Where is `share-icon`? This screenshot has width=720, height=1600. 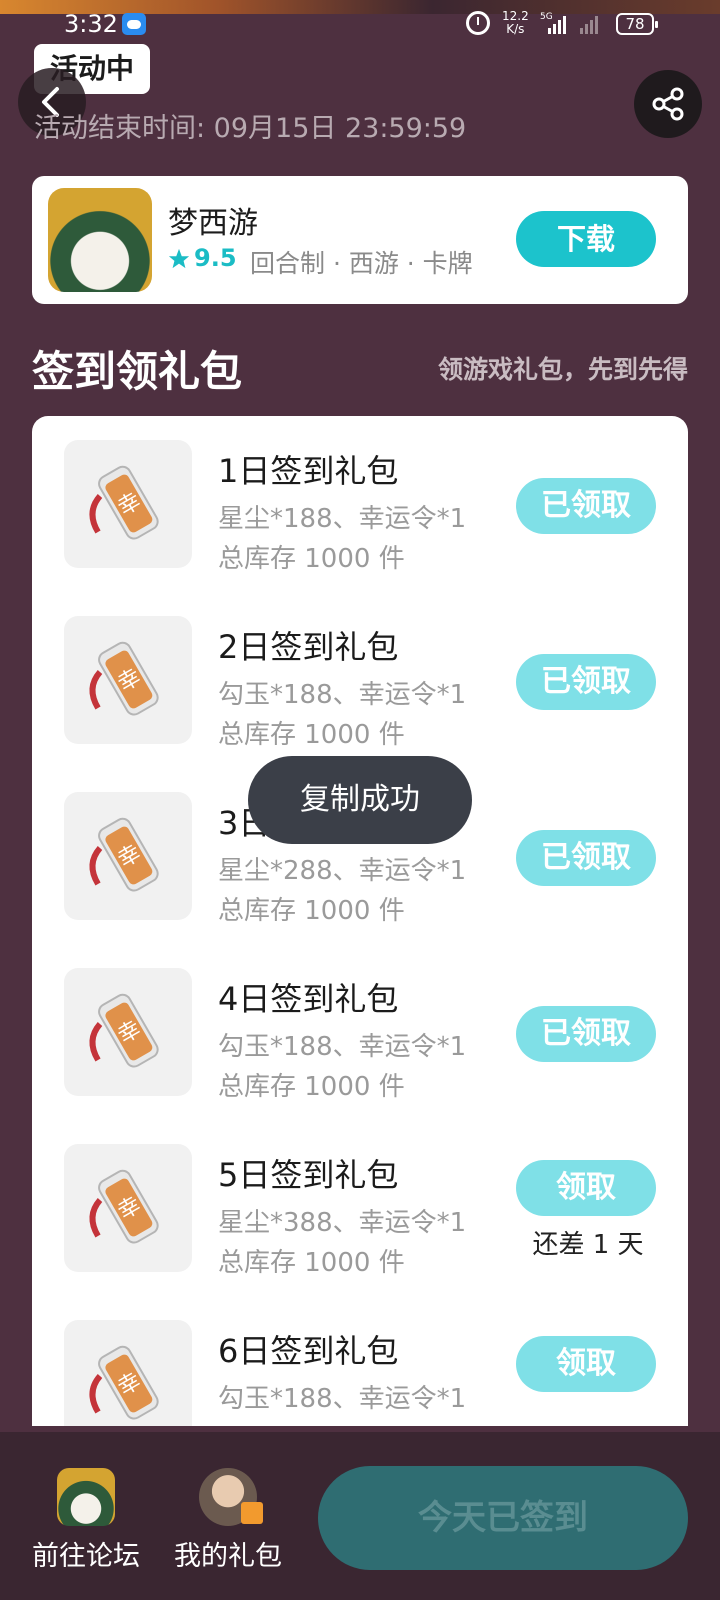
share-icon is located at coordinates (668, 104).